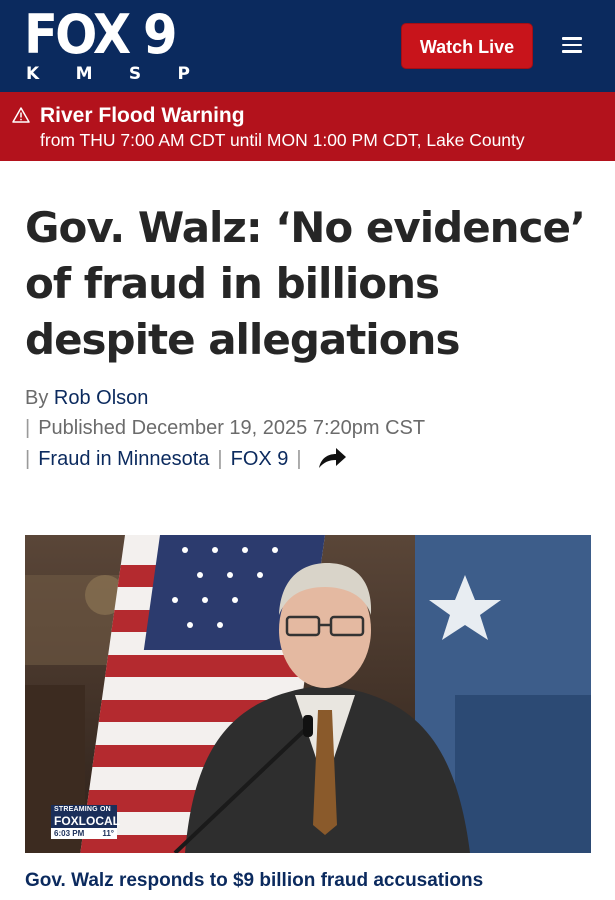  Describe the element at coordinates (572, 46) in the screenshot. I see `hamburger-menu-icon` at that location.